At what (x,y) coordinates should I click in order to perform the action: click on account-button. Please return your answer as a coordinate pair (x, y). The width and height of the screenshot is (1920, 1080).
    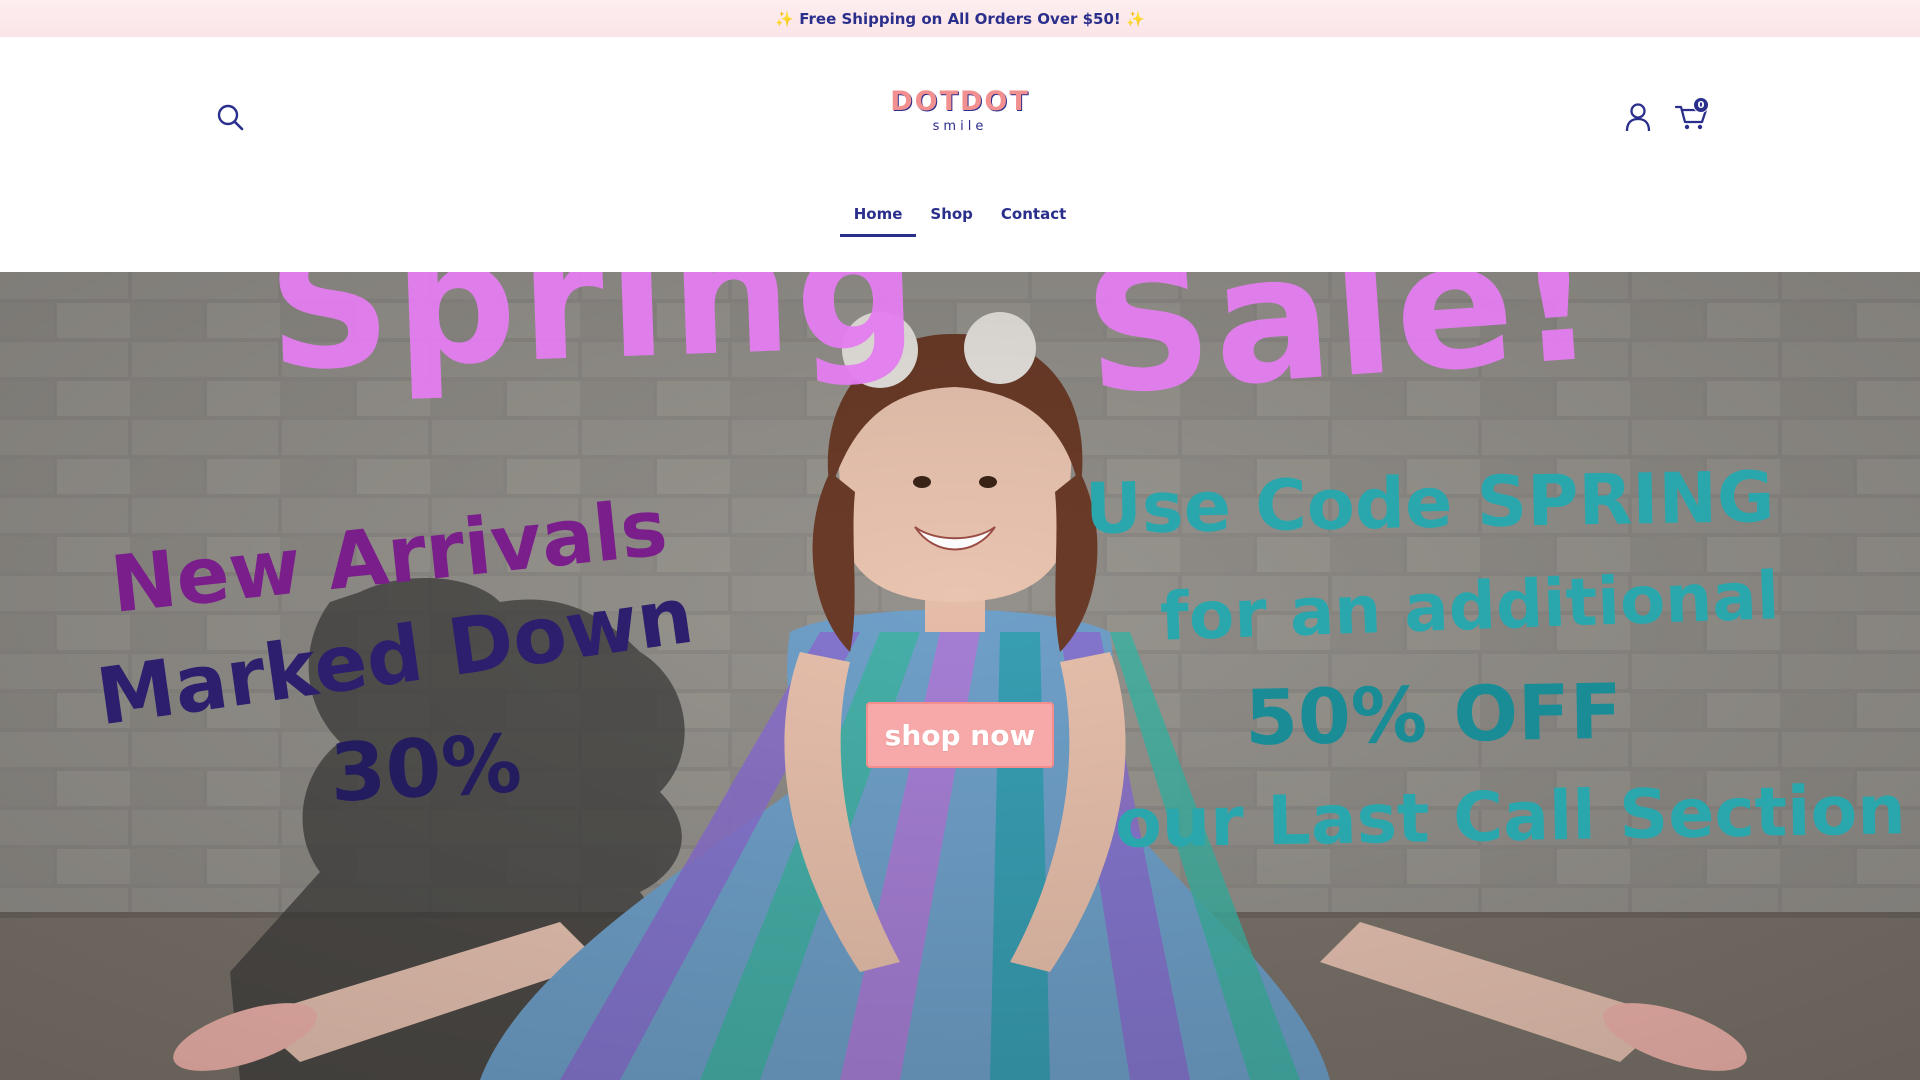
    Looking at the image, I should click on (1638, 117).